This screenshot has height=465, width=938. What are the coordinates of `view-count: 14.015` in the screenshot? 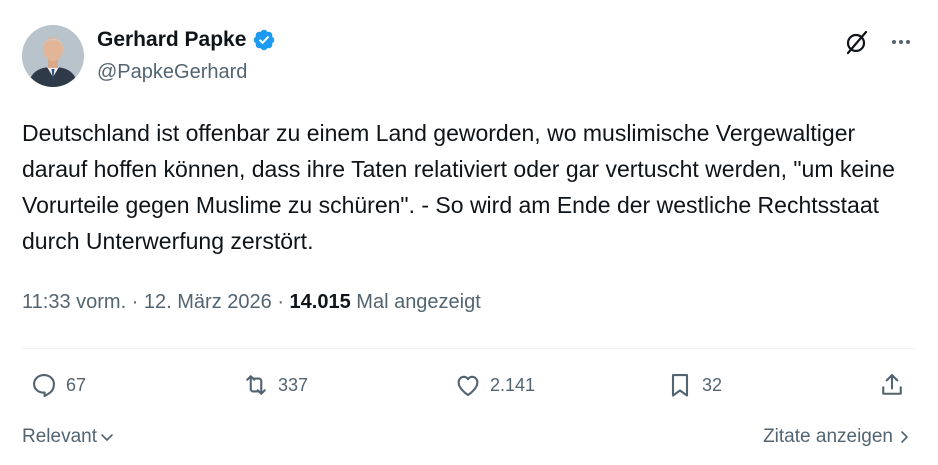 It's located at (320, 302).